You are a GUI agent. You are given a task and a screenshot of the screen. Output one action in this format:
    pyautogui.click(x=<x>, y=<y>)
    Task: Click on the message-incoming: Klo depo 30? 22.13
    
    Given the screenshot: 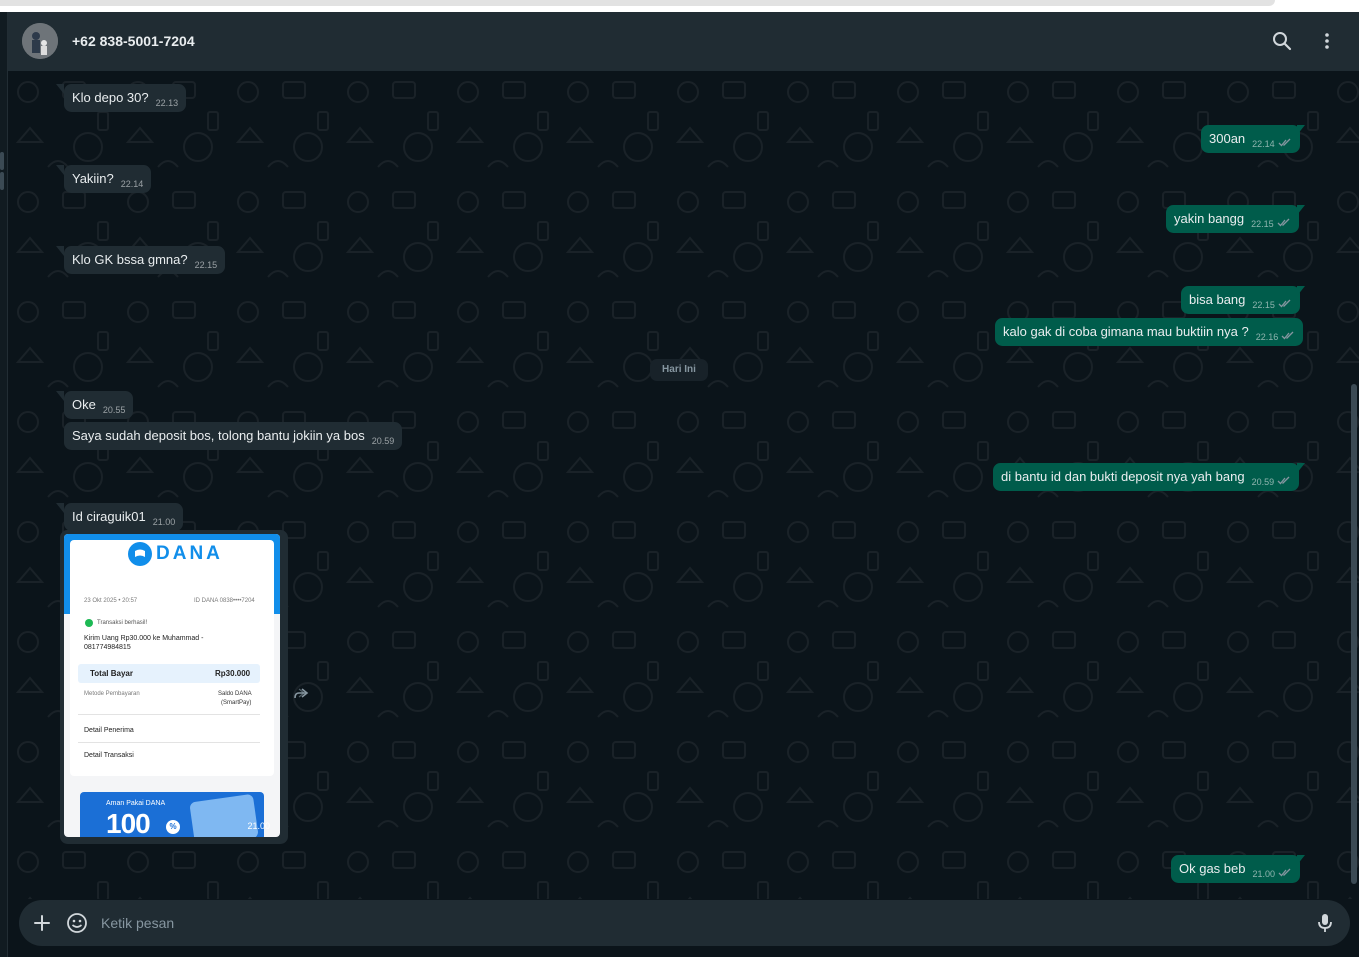 What is the action you would take?
    pyautogui.click(x=125, y=98)
    